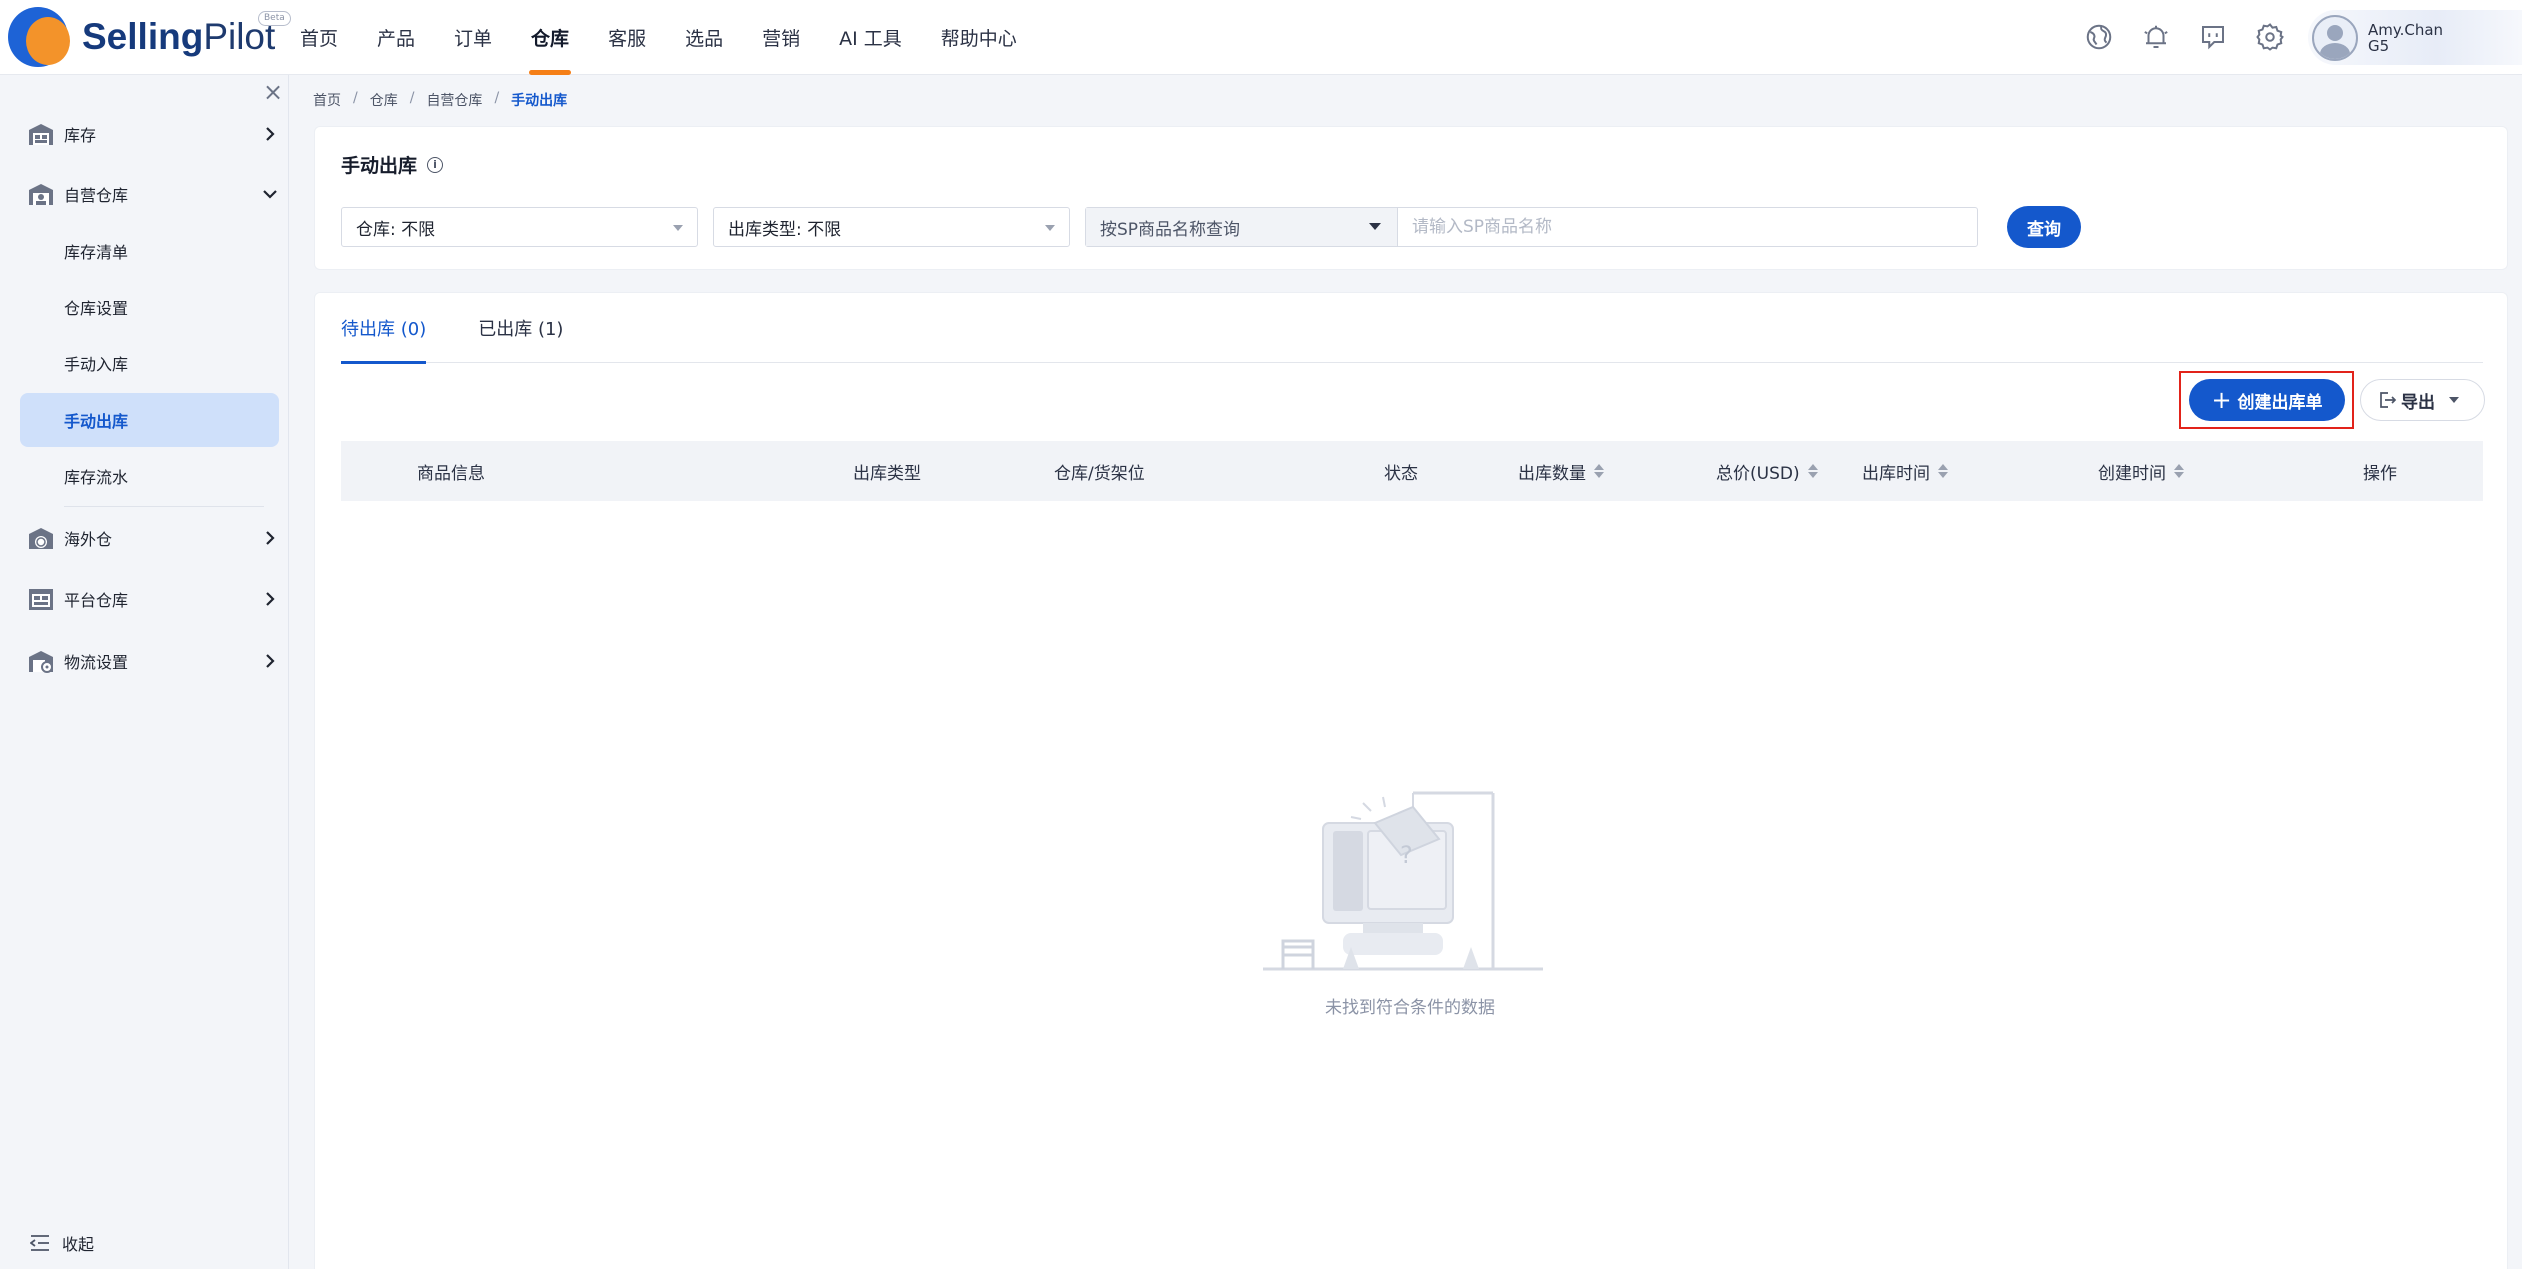 The image size is (2522, 1269). What do you see at coordinates (2280, 402) in the screenshot?
I see `create-outbound-label: 创建出库单` at bounding box center [2280, 402].